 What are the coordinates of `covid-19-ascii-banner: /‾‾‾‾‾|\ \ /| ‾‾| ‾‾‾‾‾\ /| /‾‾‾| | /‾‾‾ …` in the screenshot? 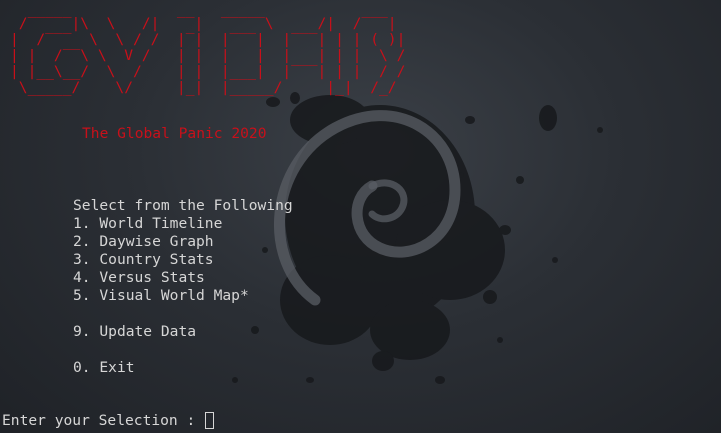 It's located at (207, 56).